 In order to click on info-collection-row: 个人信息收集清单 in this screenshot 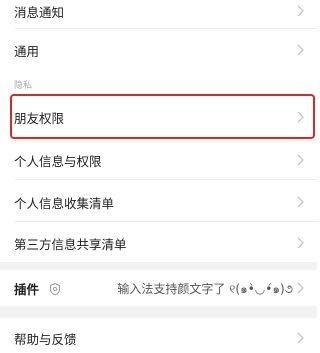, I will do `click(158, 200)`.